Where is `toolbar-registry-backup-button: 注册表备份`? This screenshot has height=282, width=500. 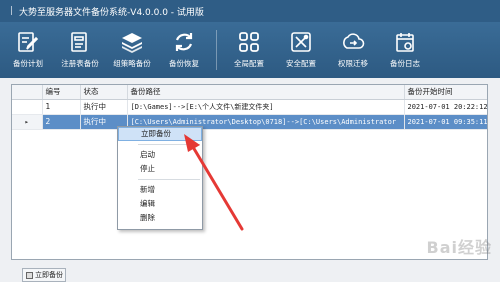 toolbar-registry-backup-button: 注册表备份 is located at coordinates (80, 50).